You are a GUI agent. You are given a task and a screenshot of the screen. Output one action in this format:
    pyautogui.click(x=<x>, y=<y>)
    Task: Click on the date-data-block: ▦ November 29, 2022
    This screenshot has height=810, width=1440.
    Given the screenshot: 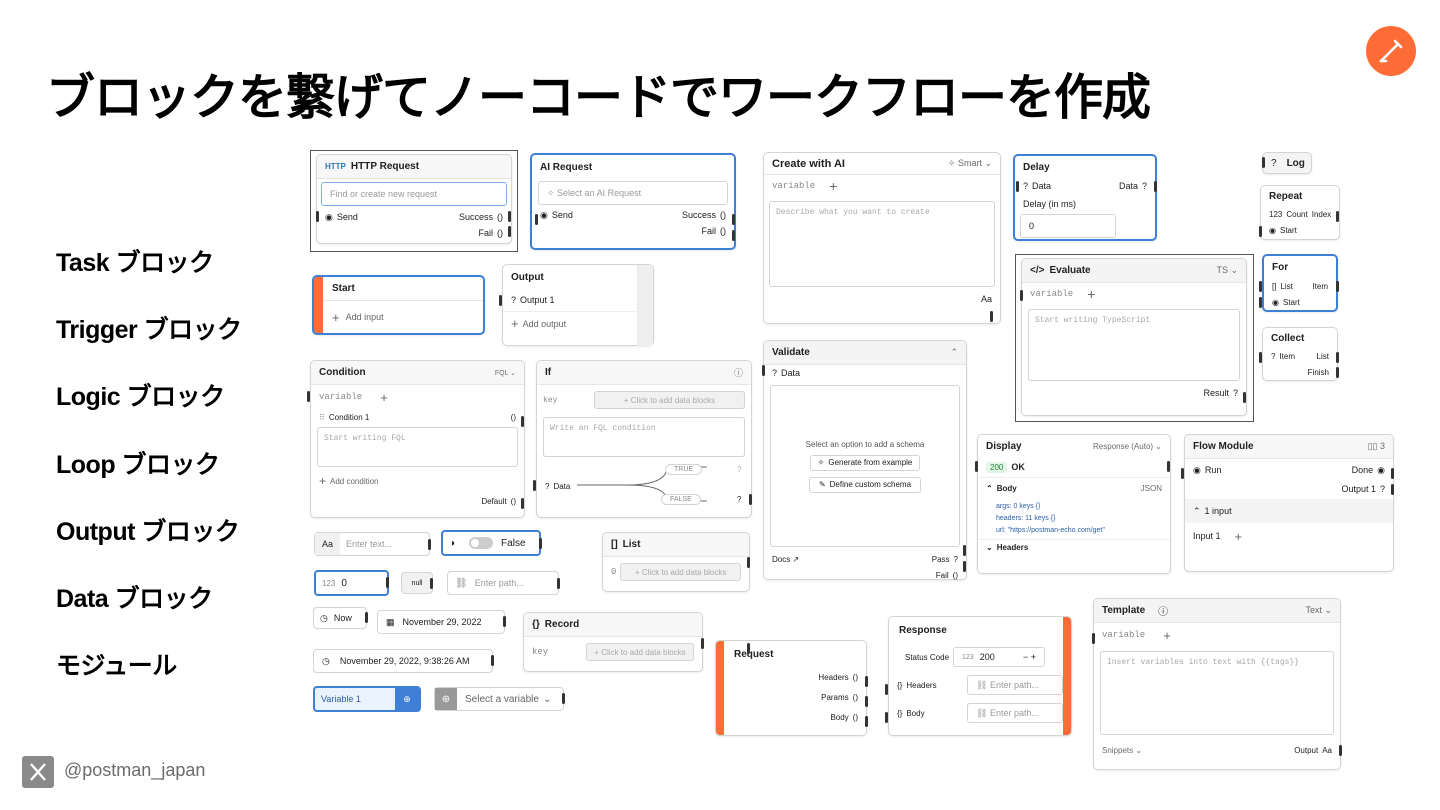 What is the action you would take?
    pyautogui.click(x=441, y=622)
    